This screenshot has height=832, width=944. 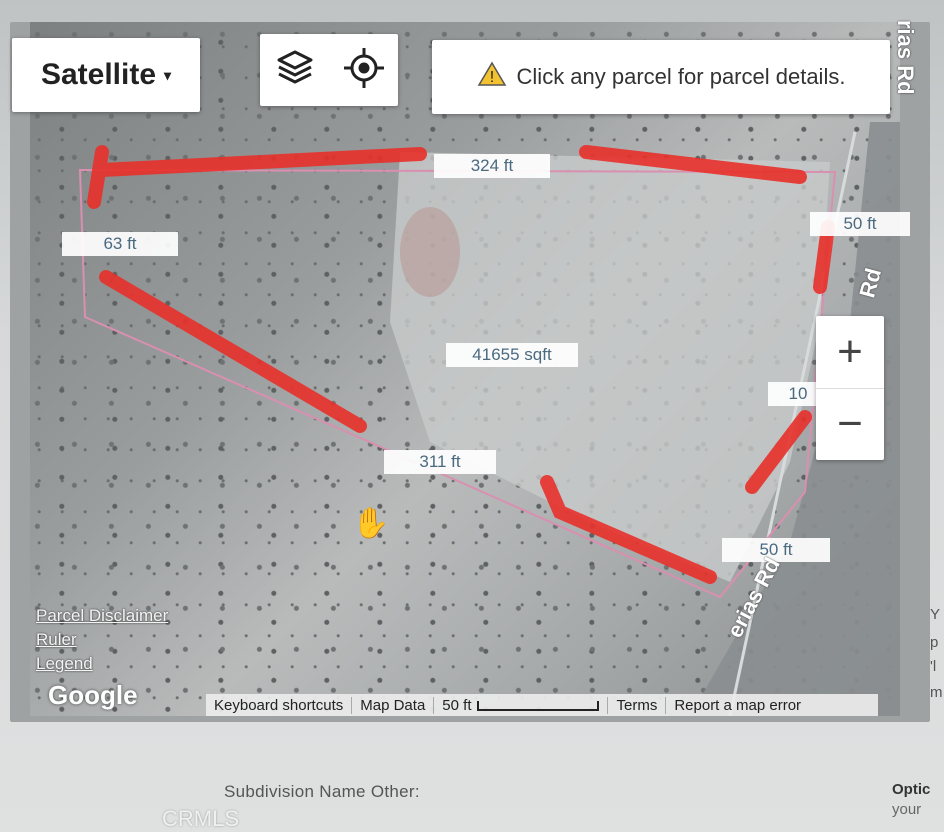 I want to click on markup-top-left, so click(x=257, y=177).